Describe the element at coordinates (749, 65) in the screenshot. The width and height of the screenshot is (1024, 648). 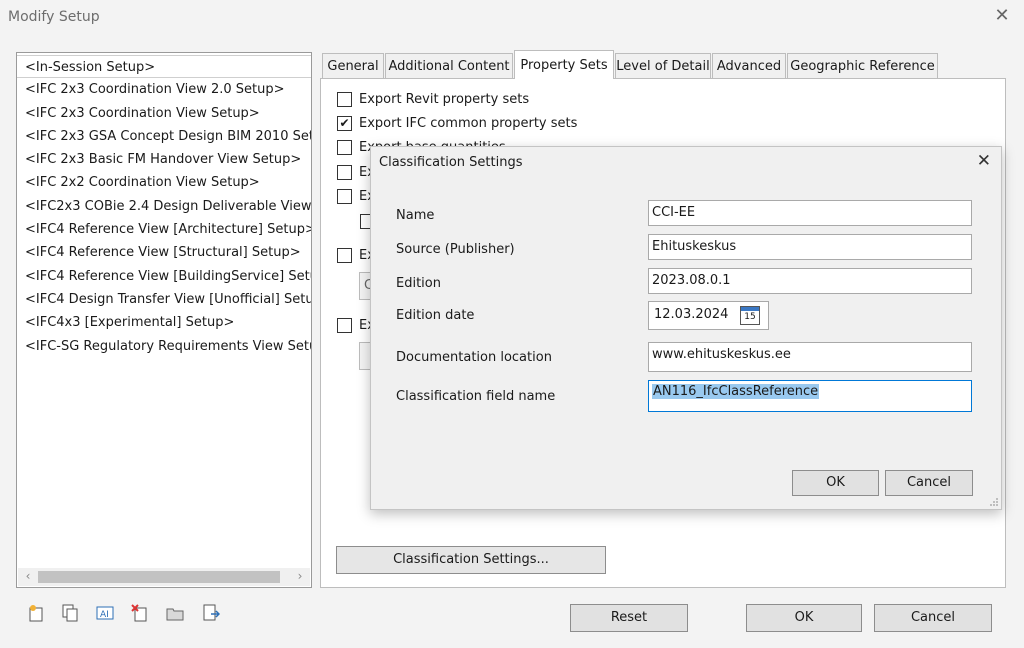
I see `tab-advanced: Advanced` at that location.